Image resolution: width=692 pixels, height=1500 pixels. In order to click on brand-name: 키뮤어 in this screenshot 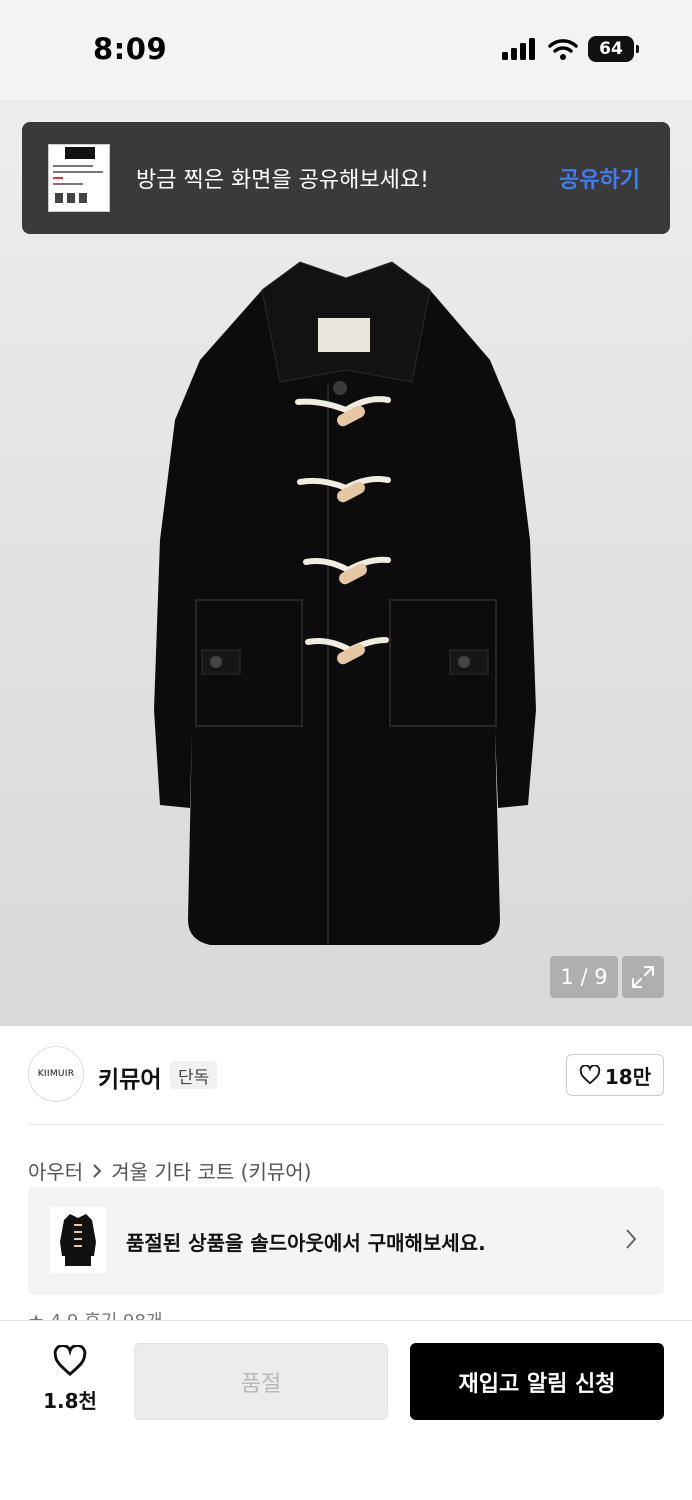, I will do `click(129, 1077)`.